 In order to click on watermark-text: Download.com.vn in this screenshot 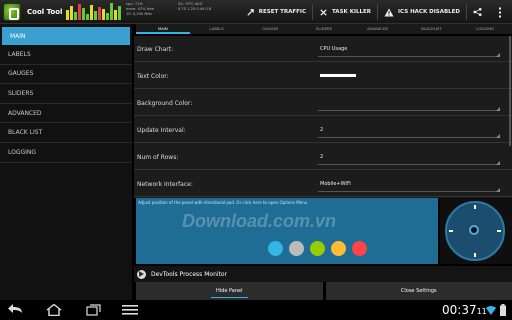, I will do `click(259, 221)`.